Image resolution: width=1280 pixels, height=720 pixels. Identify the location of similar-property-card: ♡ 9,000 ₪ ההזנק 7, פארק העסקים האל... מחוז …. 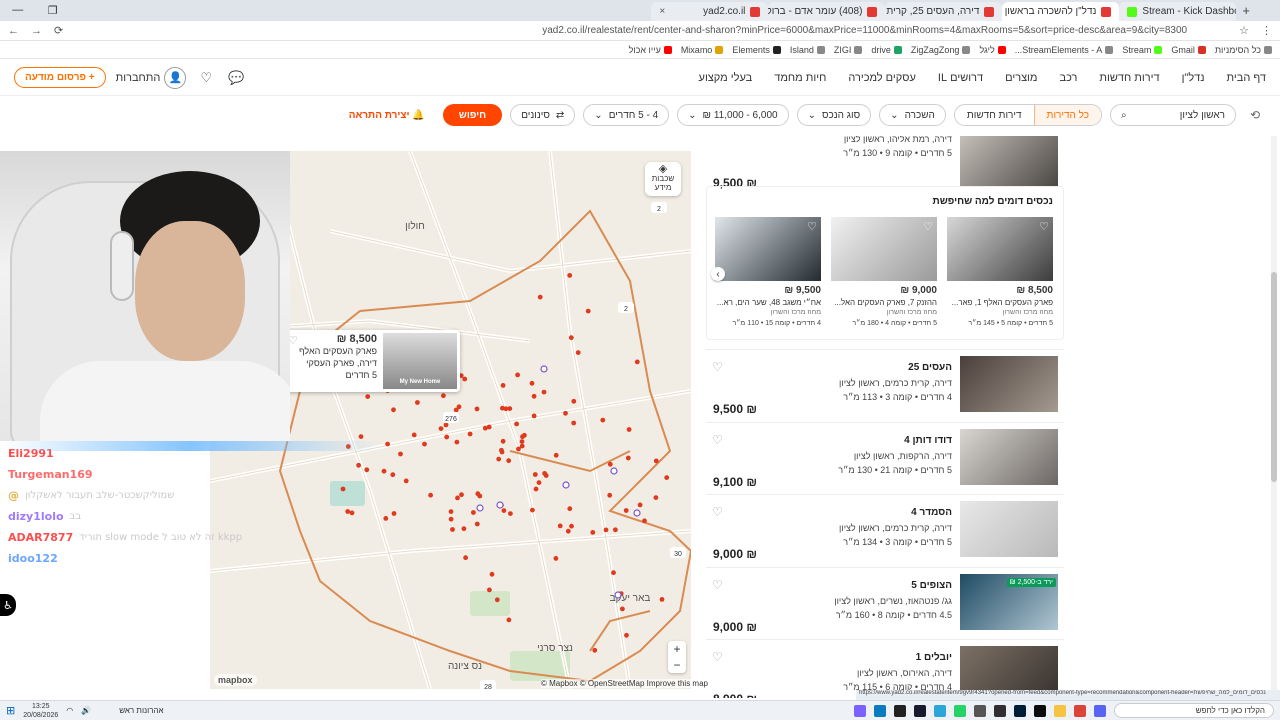
(884, 277).